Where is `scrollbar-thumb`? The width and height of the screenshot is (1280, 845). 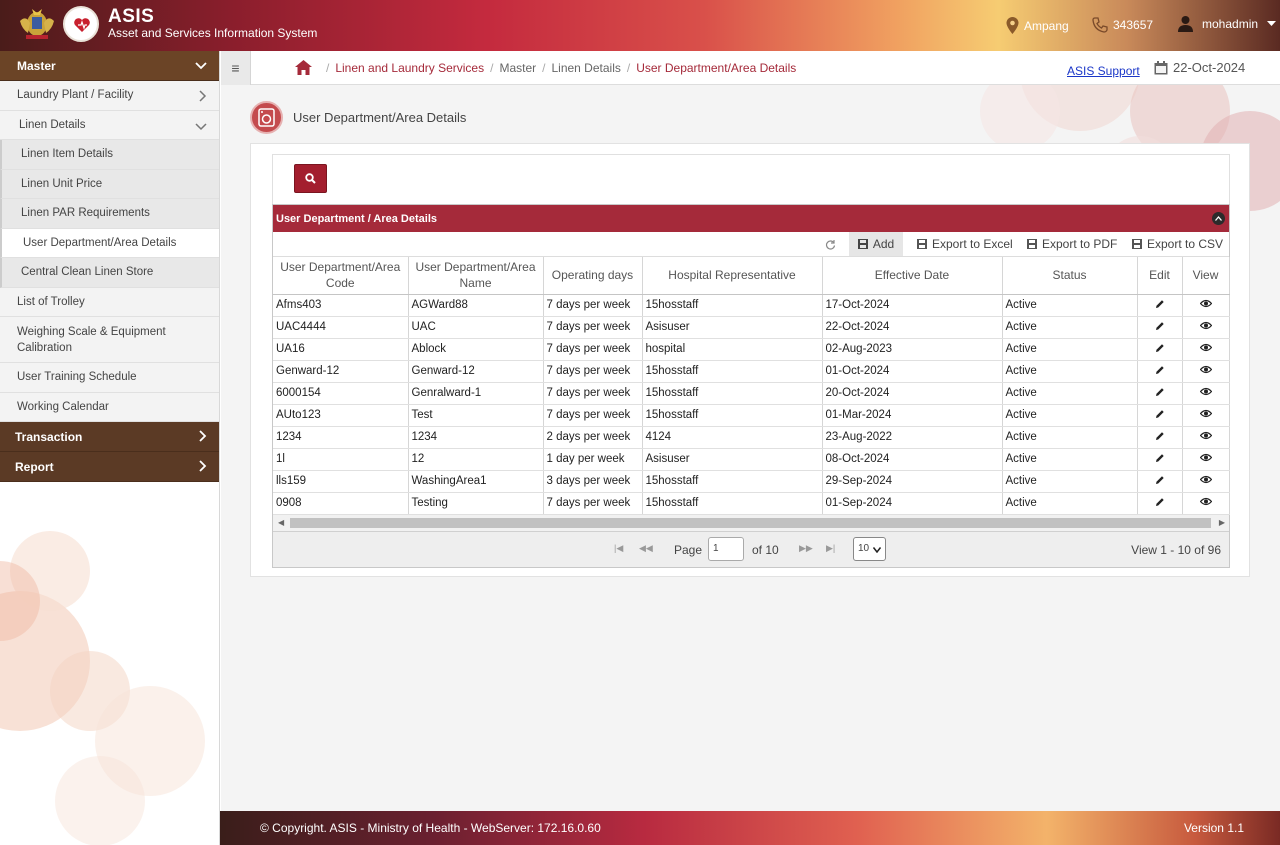
scrollbar-thumb is located at coordinates (750, 523).